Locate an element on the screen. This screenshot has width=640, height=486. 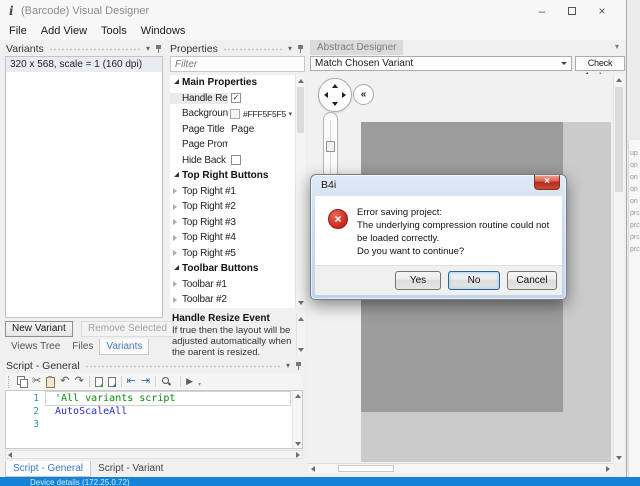
property-group-toolbar-1: Toolbar #1 is located at coordinates (232, 285).